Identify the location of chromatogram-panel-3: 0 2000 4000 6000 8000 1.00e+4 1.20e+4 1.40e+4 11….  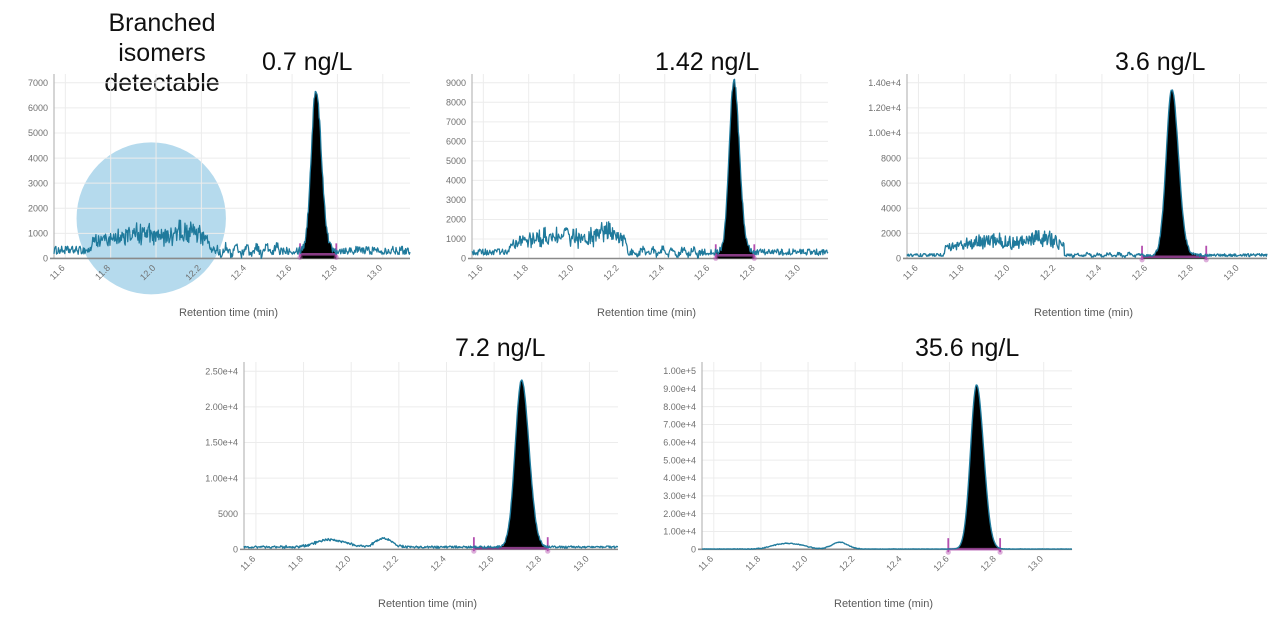
(1060, 192).